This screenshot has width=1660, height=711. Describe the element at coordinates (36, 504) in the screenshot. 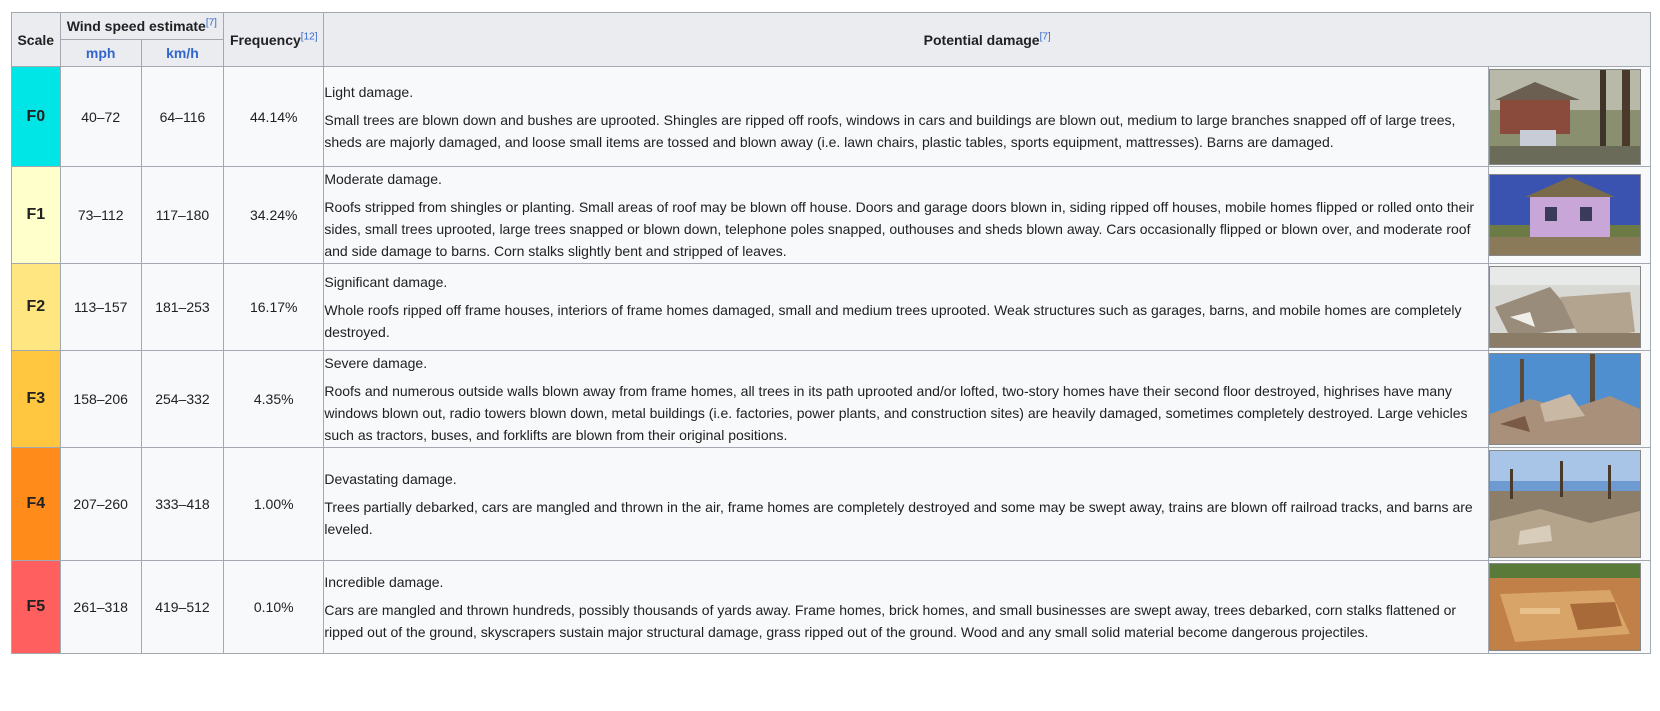

I see `scale-cell: F4` at that location.